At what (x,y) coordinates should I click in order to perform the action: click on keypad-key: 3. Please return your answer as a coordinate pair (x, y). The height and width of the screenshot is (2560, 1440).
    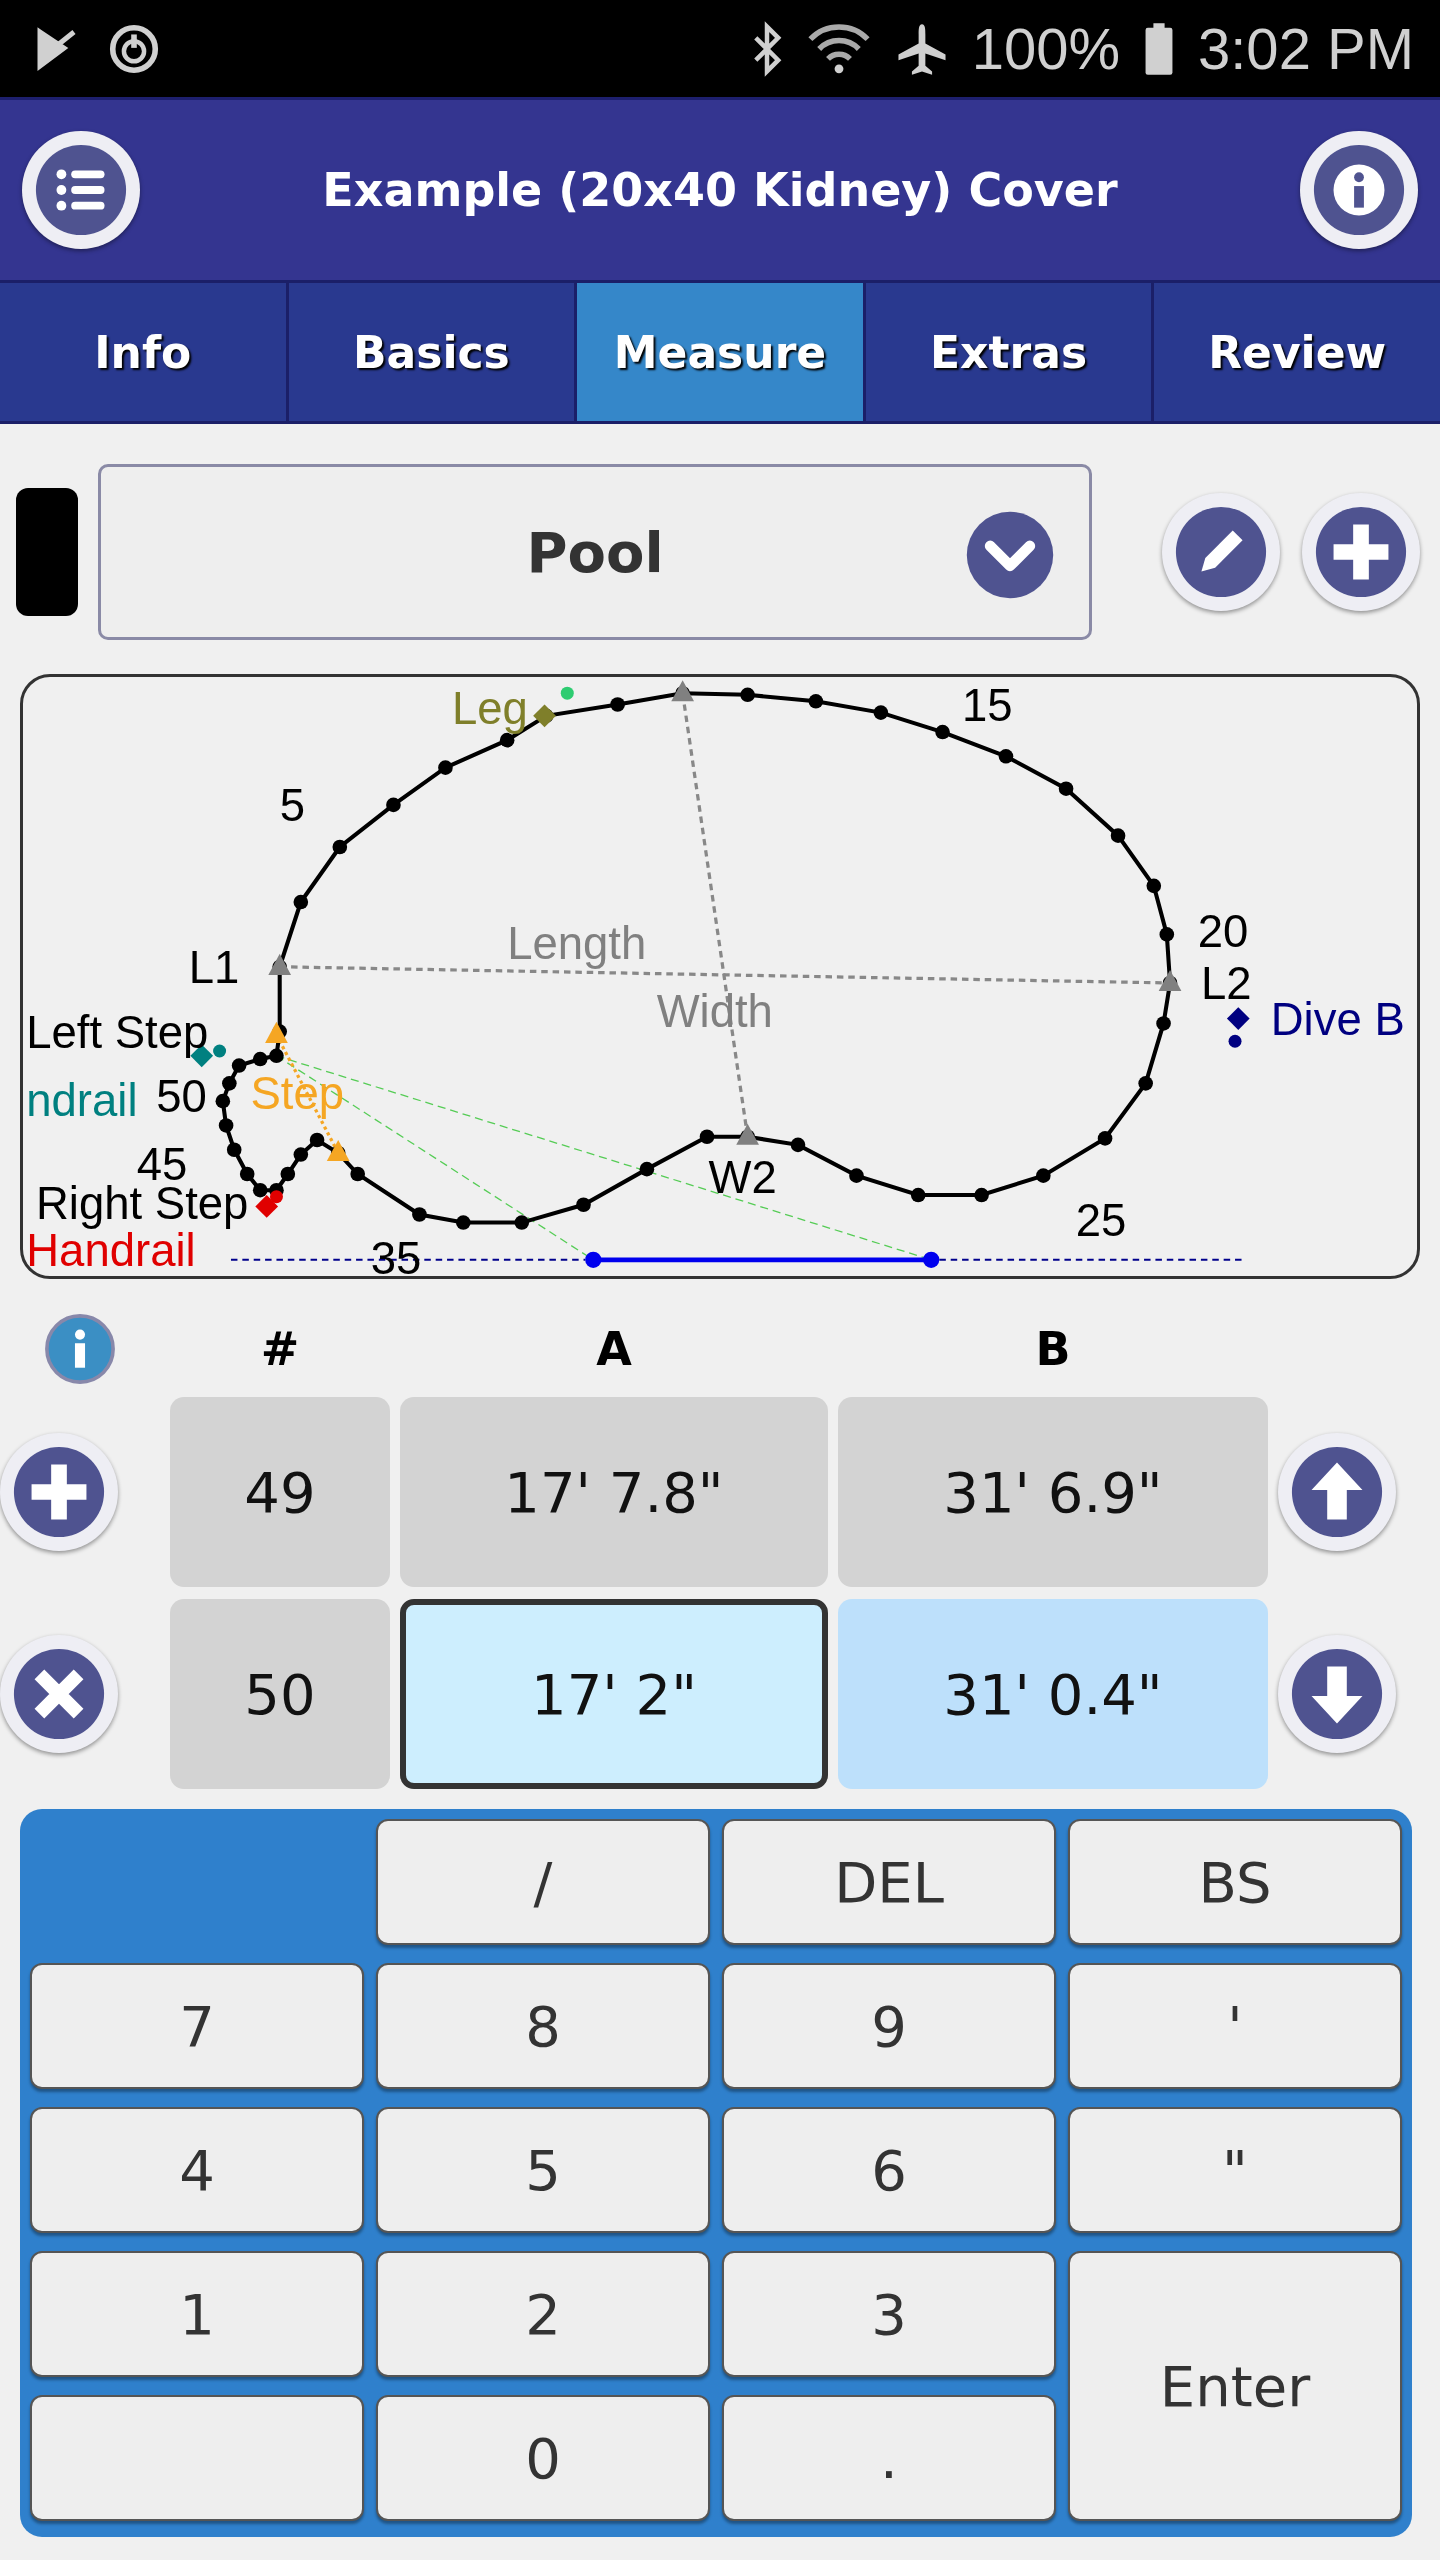
    Looking at the image, I should click on (889, 2314).